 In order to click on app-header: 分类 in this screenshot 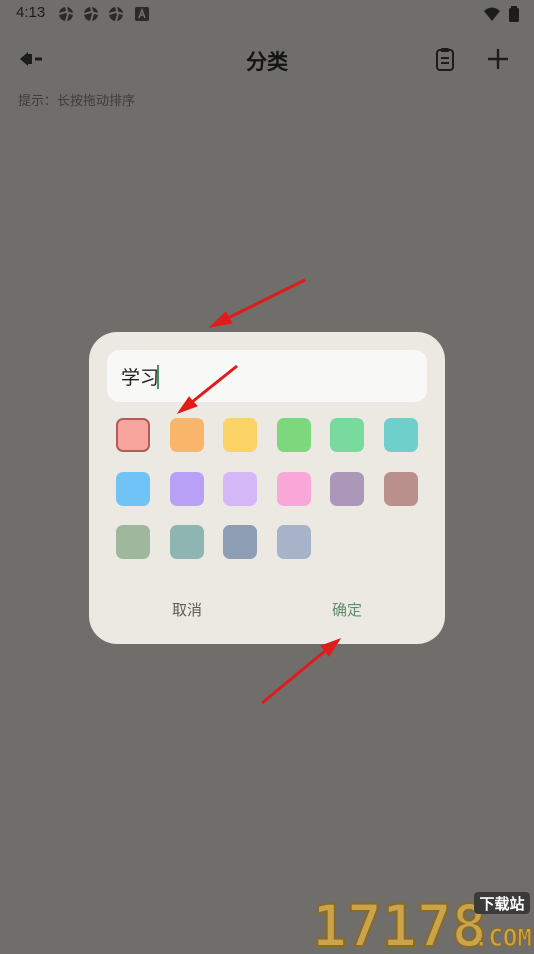, I will do `click(267, 60)`.